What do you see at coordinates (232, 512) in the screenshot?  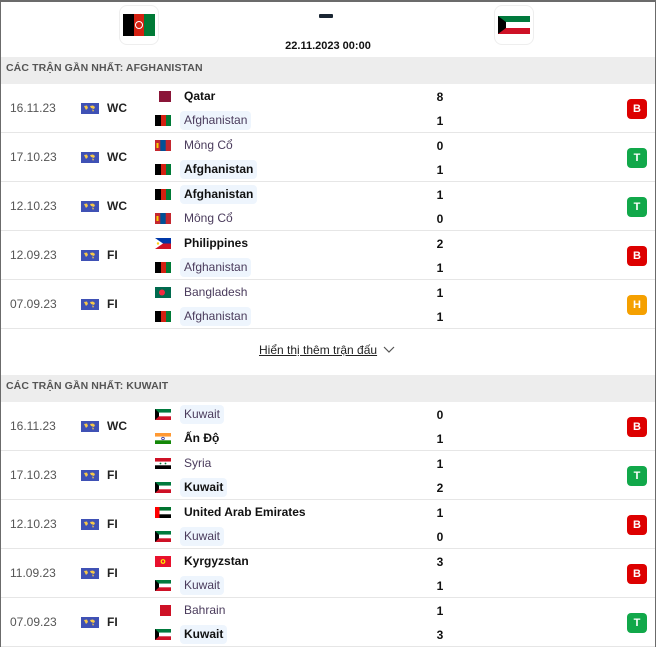 I see `home-team: United Arab Emirates` at bounding box center [232, 512].